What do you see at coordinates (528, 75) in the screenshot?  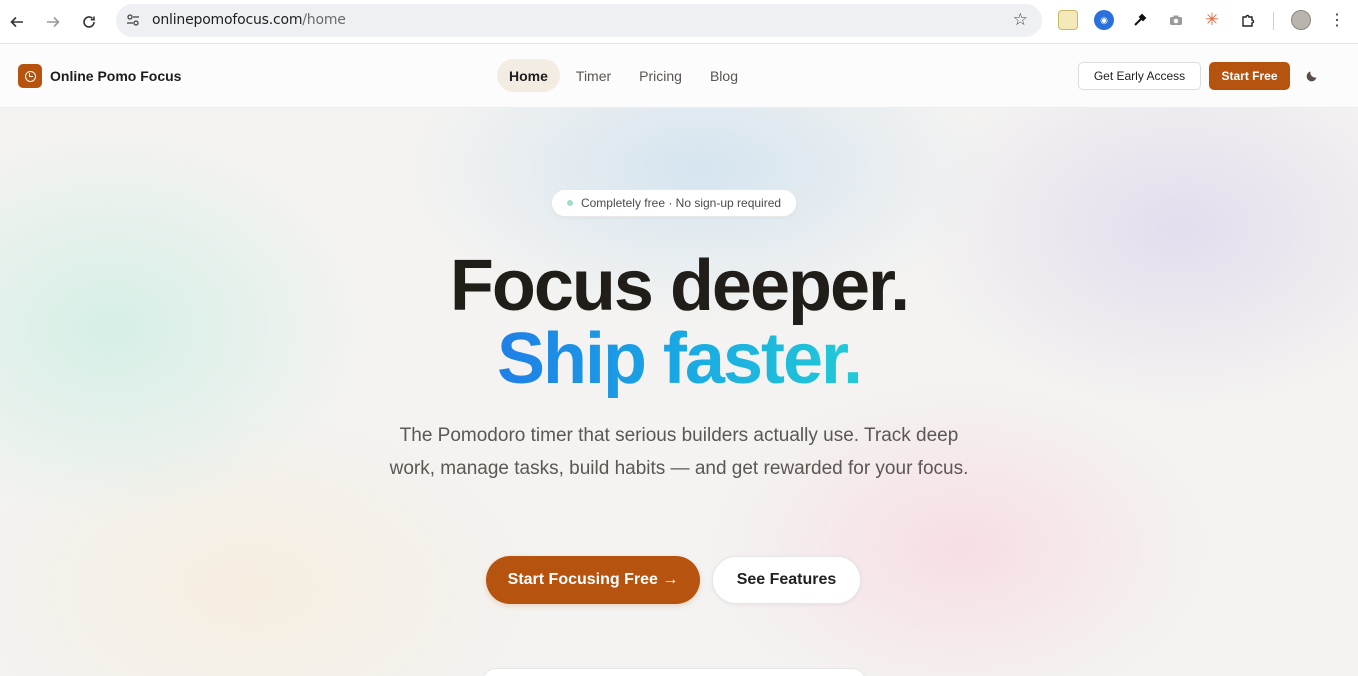 I see `nav-home: Home` at bounding box center [528, 75].